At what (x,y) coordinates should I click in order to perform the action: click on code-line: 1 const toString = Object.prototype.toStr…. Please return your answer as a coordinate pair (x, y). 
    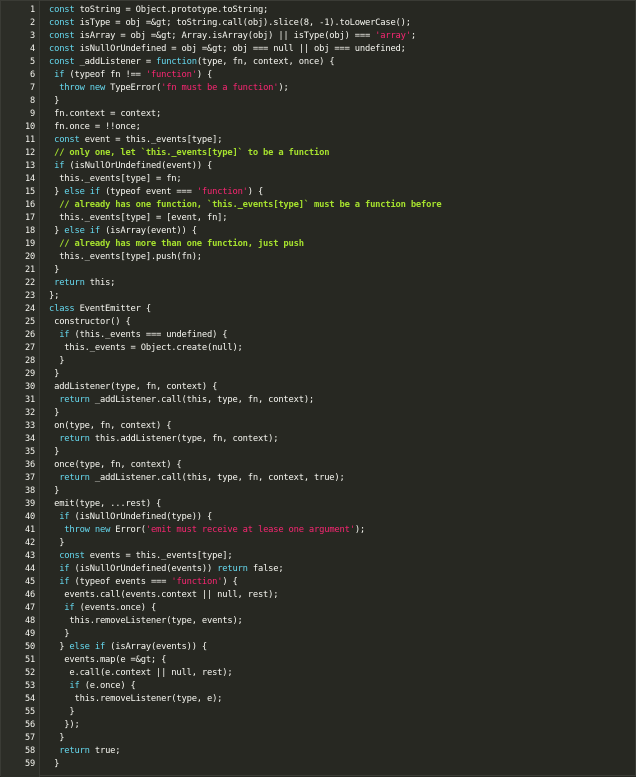
    Looking at the image, I should click on (318, 10).